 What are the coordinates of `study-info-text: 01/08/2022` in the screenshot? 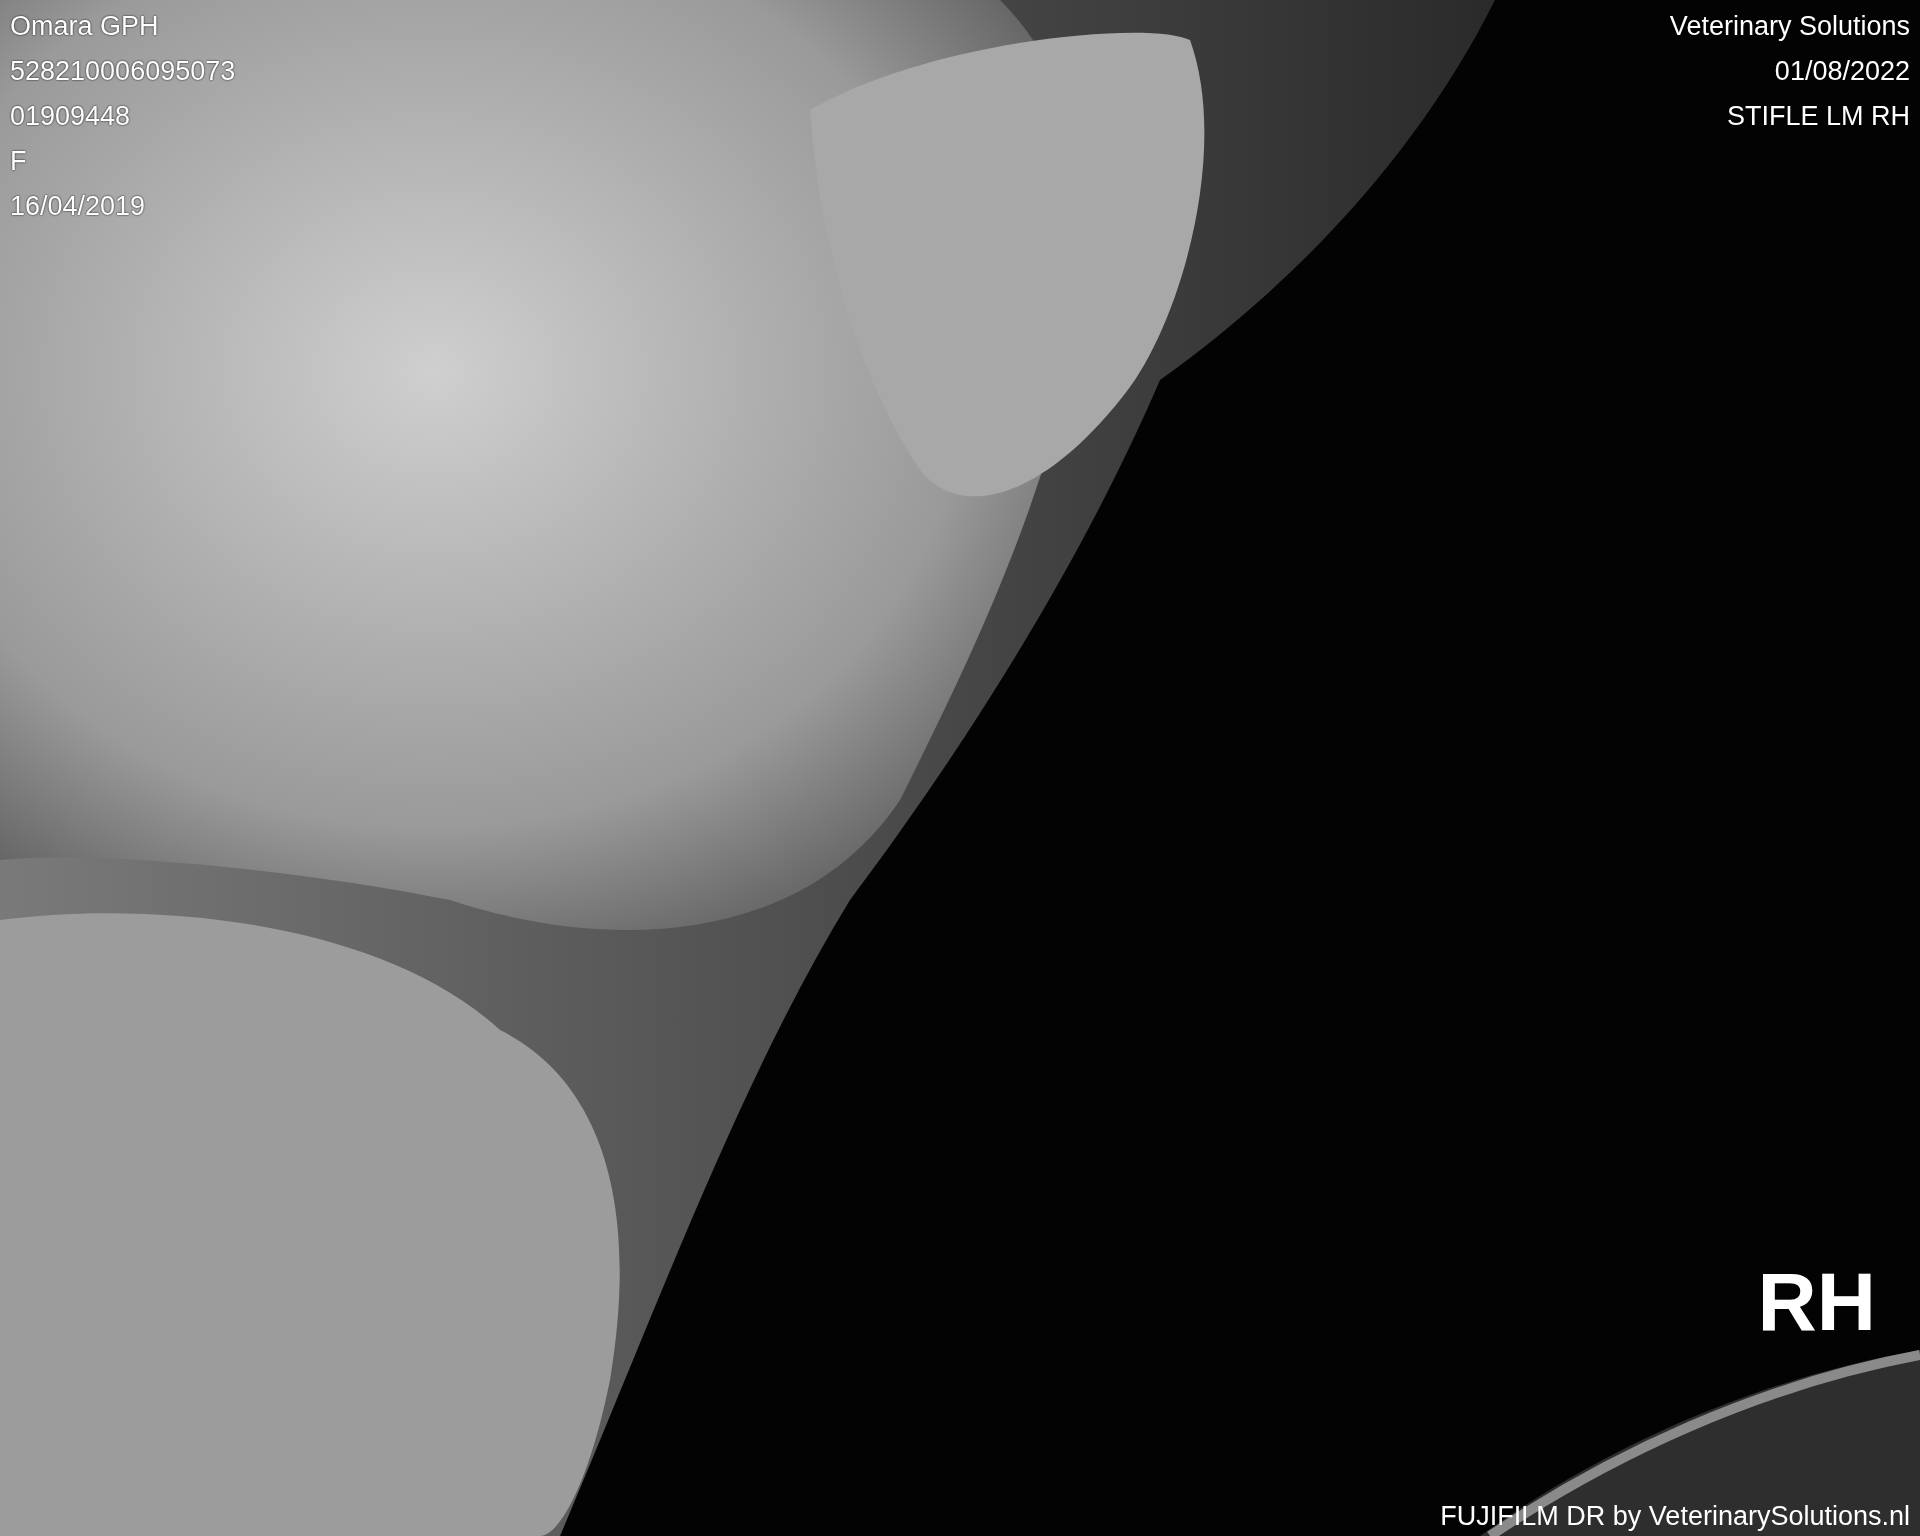 It's located at (1841, 71).